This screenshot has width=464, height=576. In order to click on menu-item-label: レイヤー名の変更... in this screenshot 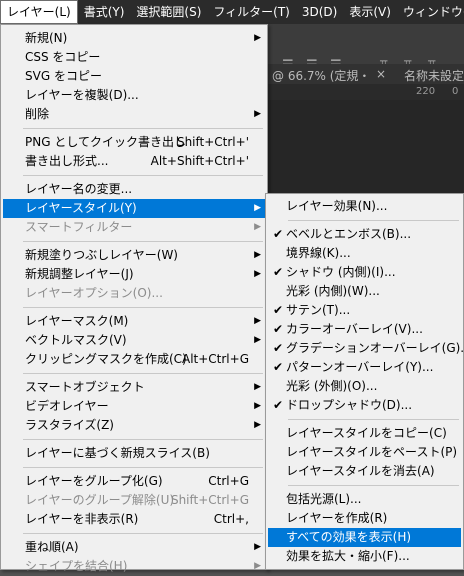, I will do `click(79, 189)`.